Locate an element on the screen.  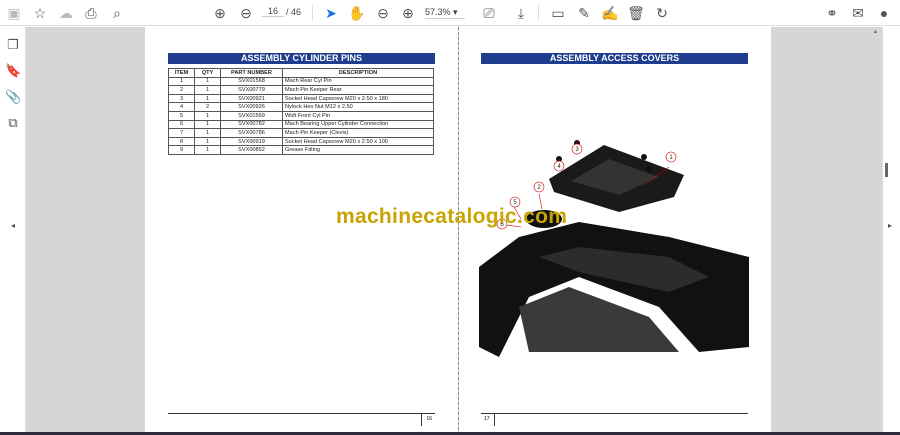
print-icon: ⎙ is located at coordinates (91, 13).